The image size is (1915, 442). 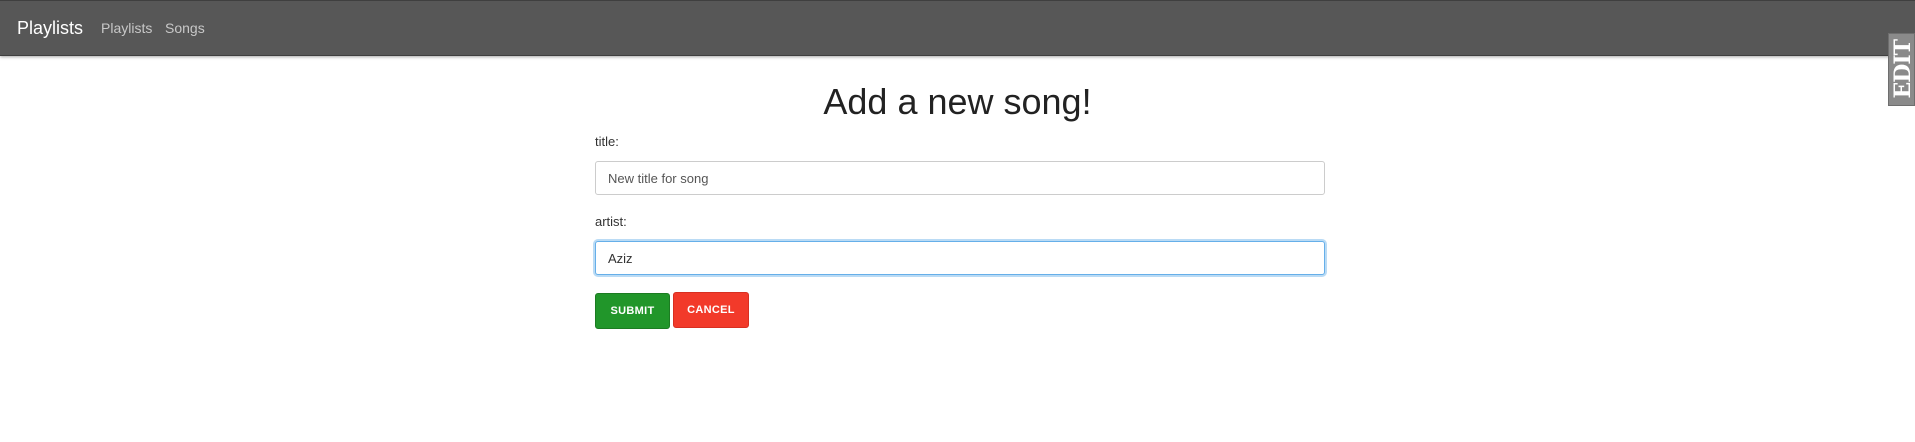 I want to click on navbar-brand: Playlists, so click(x=50, y=28).